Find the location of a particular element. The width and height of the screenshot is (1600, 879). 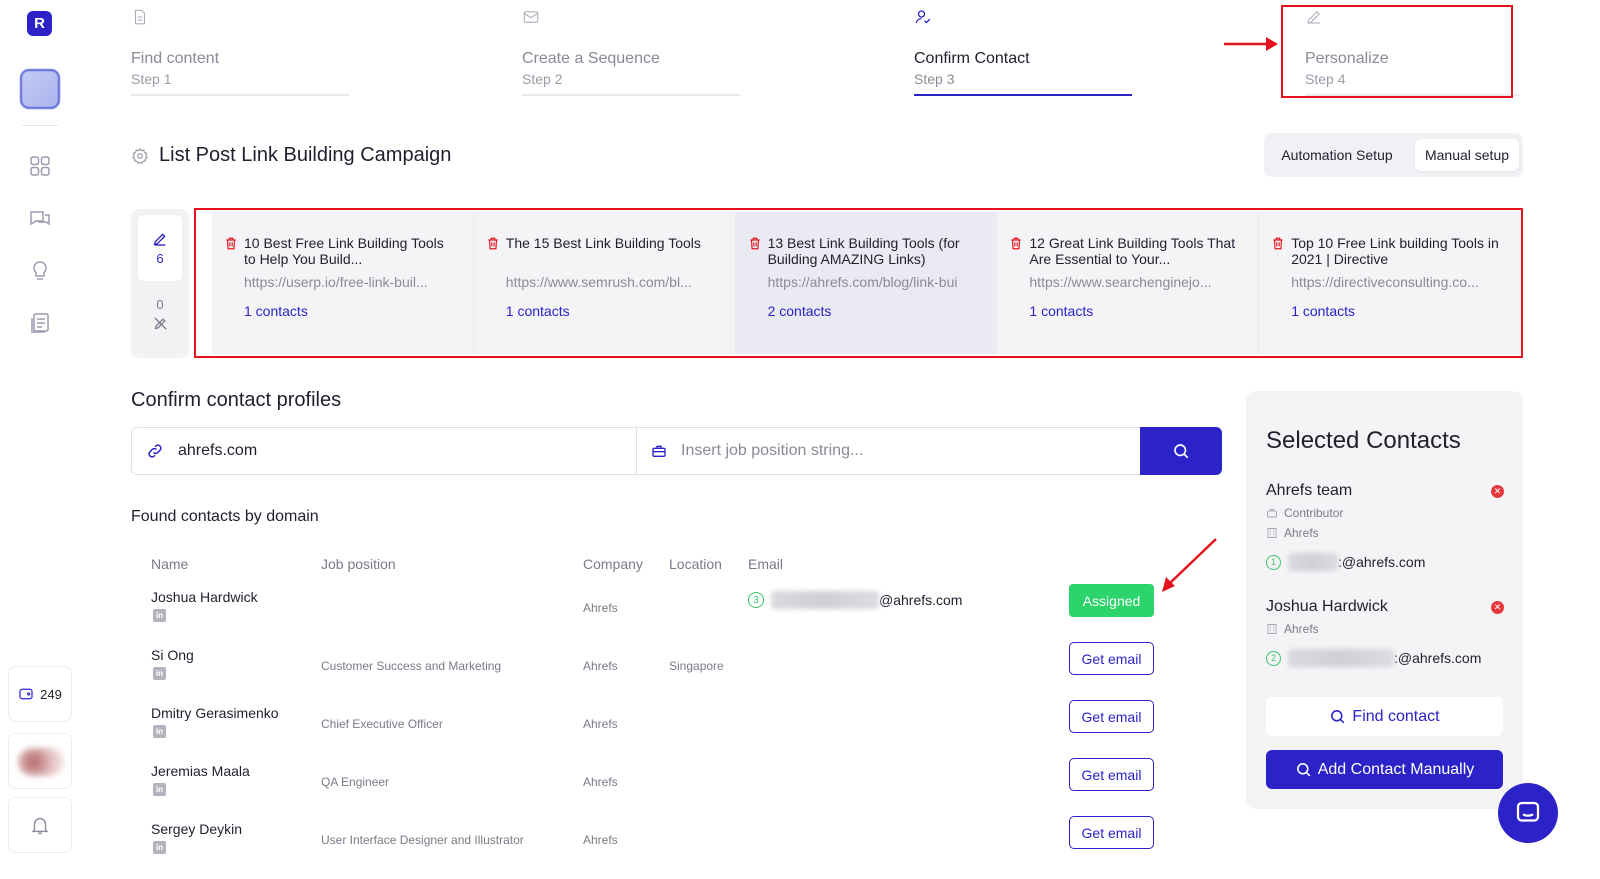

user-profile is located at coordinates (40, 761).